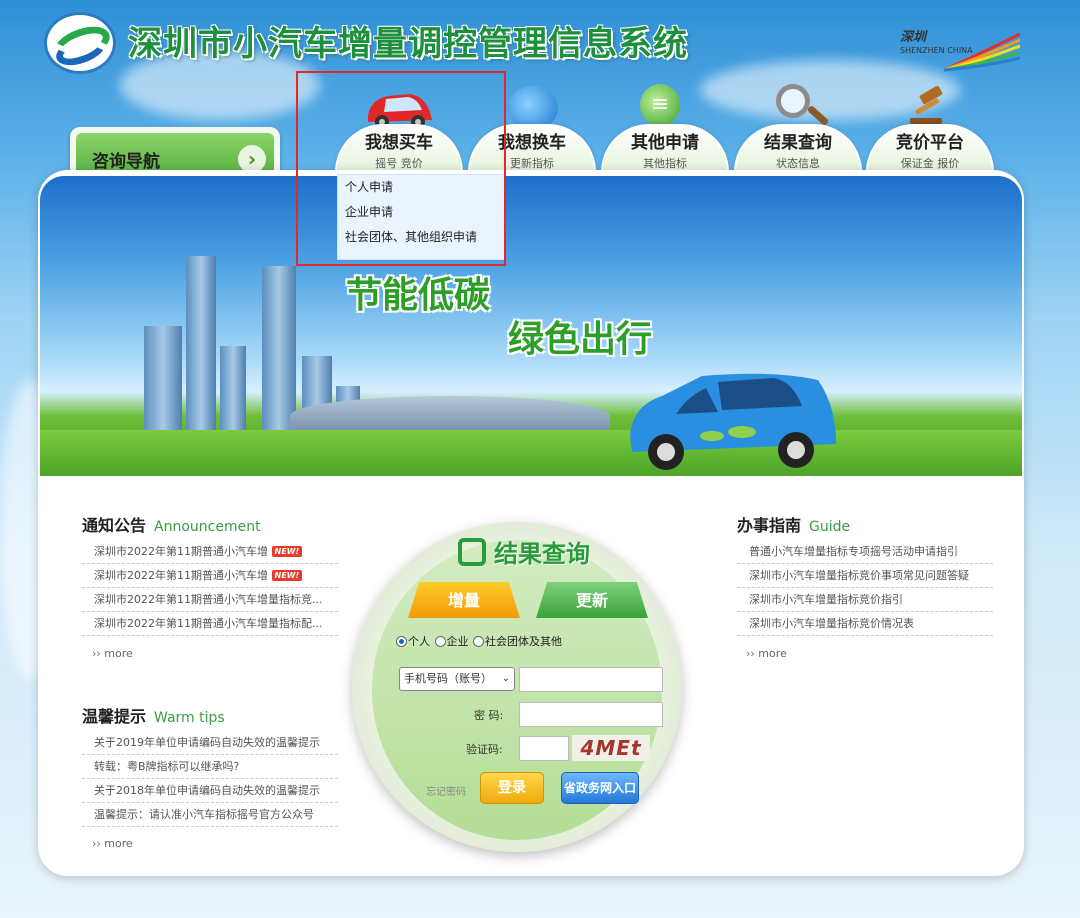 The height and width of the screenshot is (918, 1080). Describe the element at coordinates (600, 788) in the screenshot. I see `gov-portal-button: 省政务网入口` at that location.